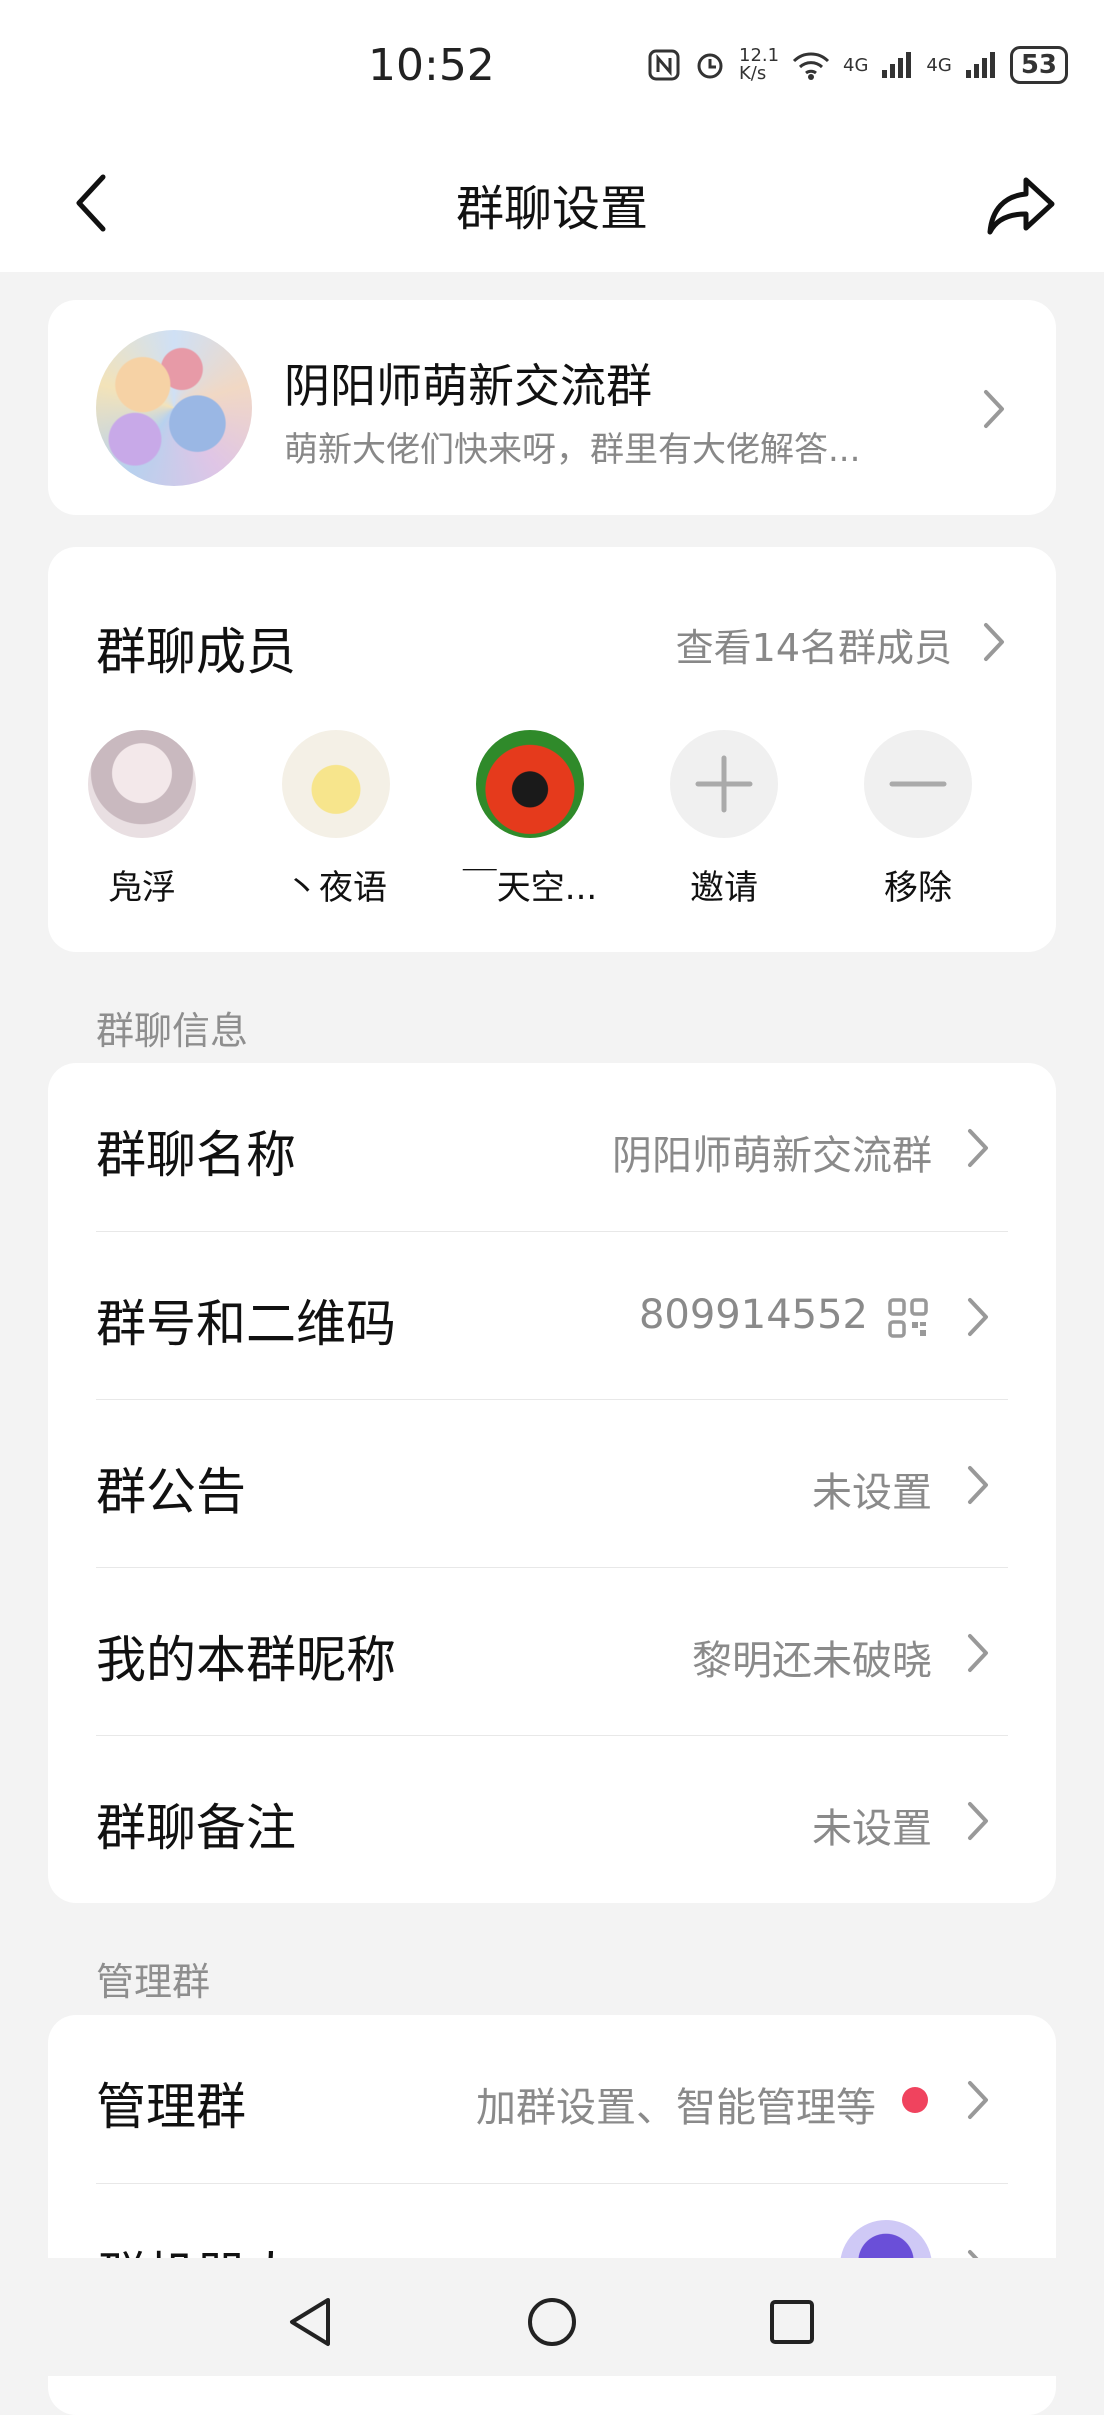  I want to click on row-title: 群聊备注, so click(196, 1828).